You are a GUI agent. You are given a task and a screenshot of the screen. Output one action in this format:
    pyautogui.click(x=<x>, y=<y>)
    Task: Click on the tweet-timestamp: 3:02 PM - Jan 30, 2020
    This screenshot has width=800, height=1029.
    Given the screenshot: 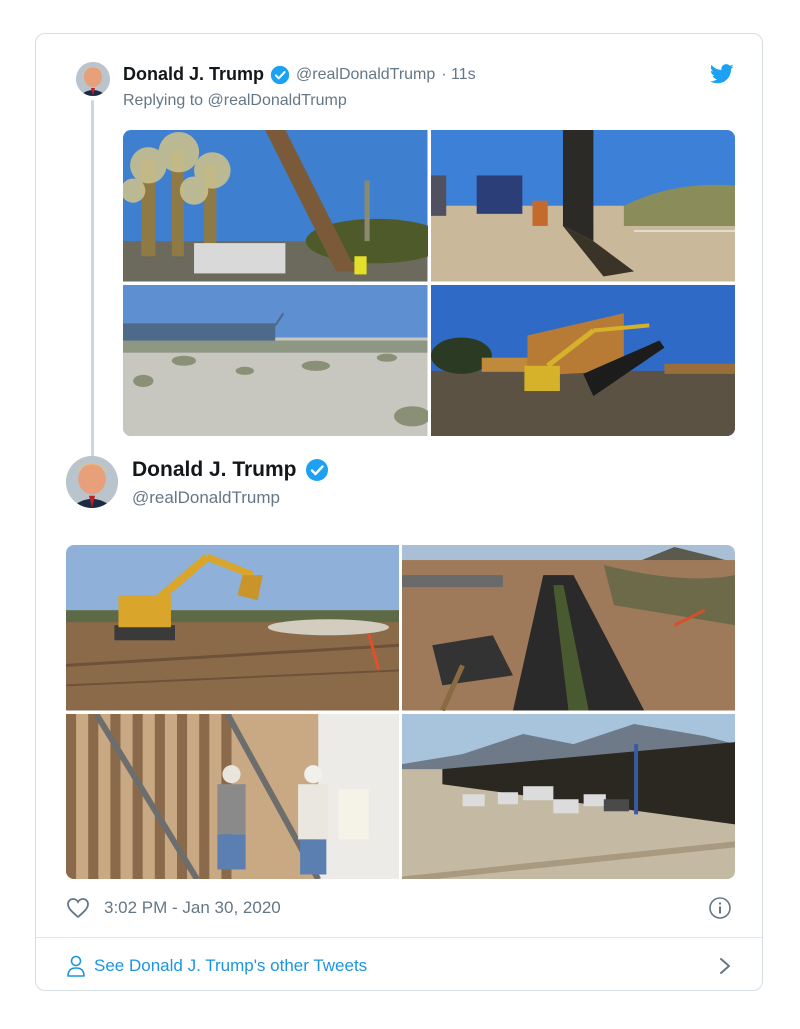 What is the action you would take?
    pyautogui.click(x=192, y=908)
    